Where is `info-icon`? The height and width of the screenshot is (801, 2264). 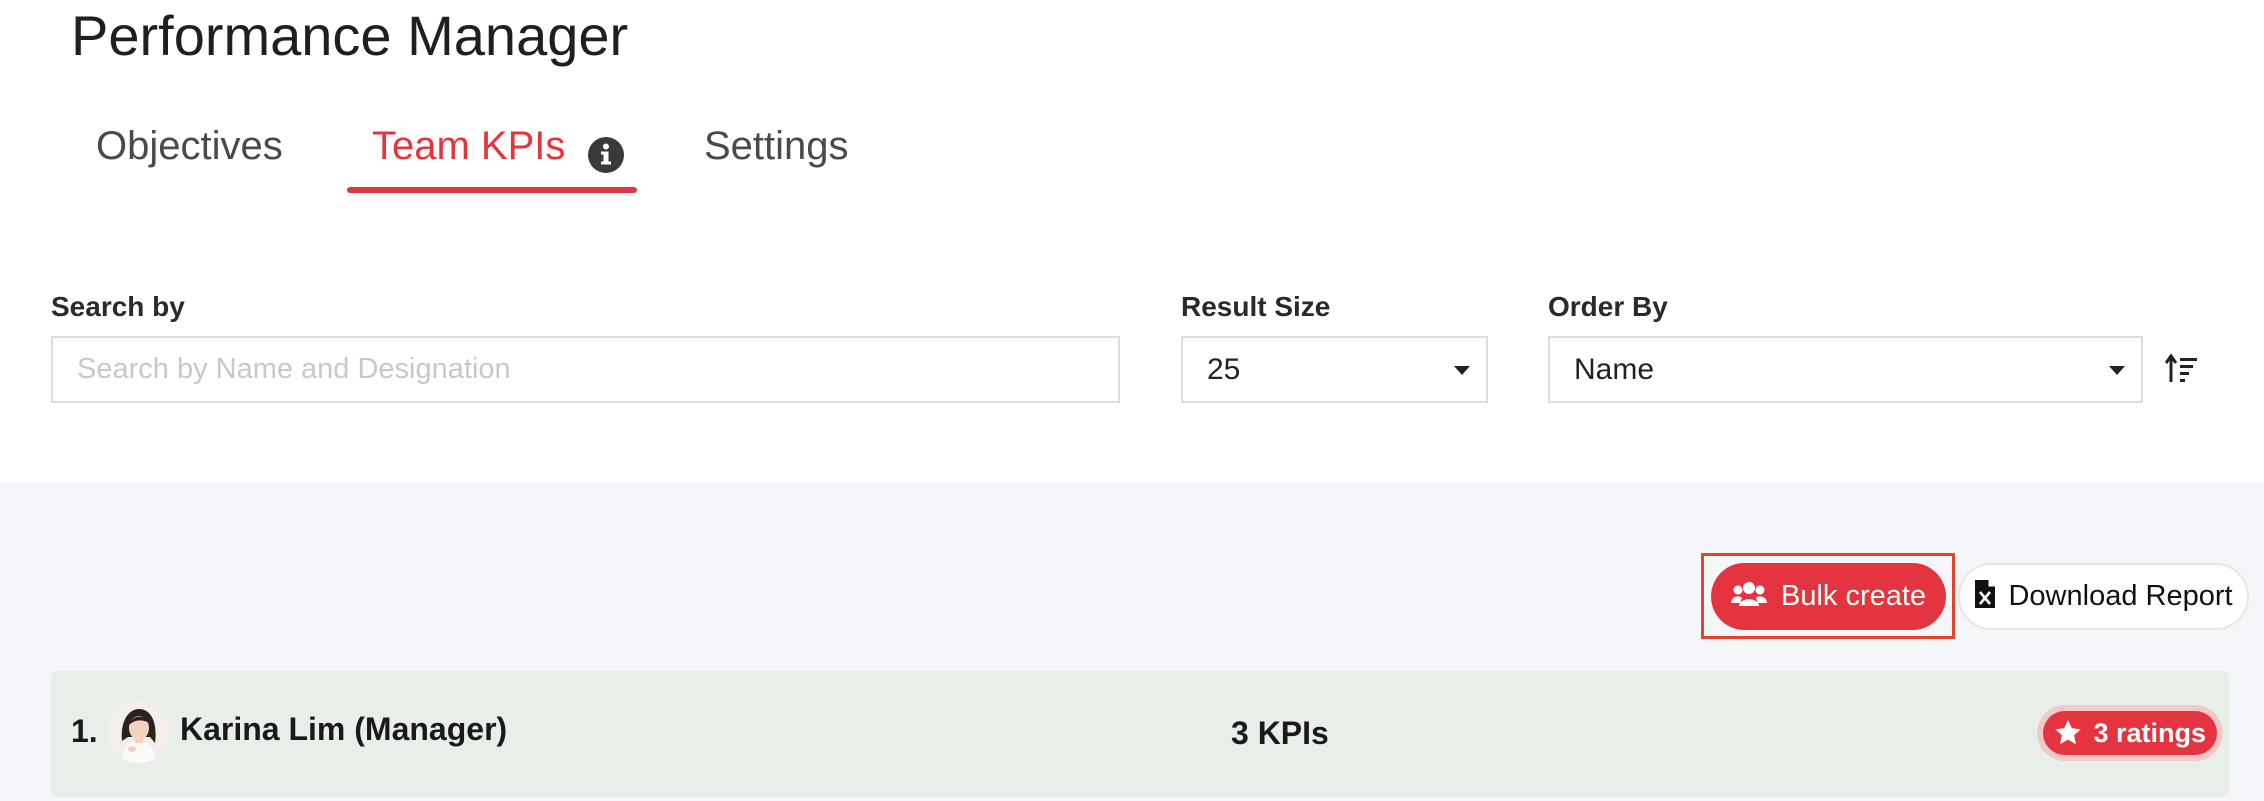
info-icon is located at coordinates (606, 149).